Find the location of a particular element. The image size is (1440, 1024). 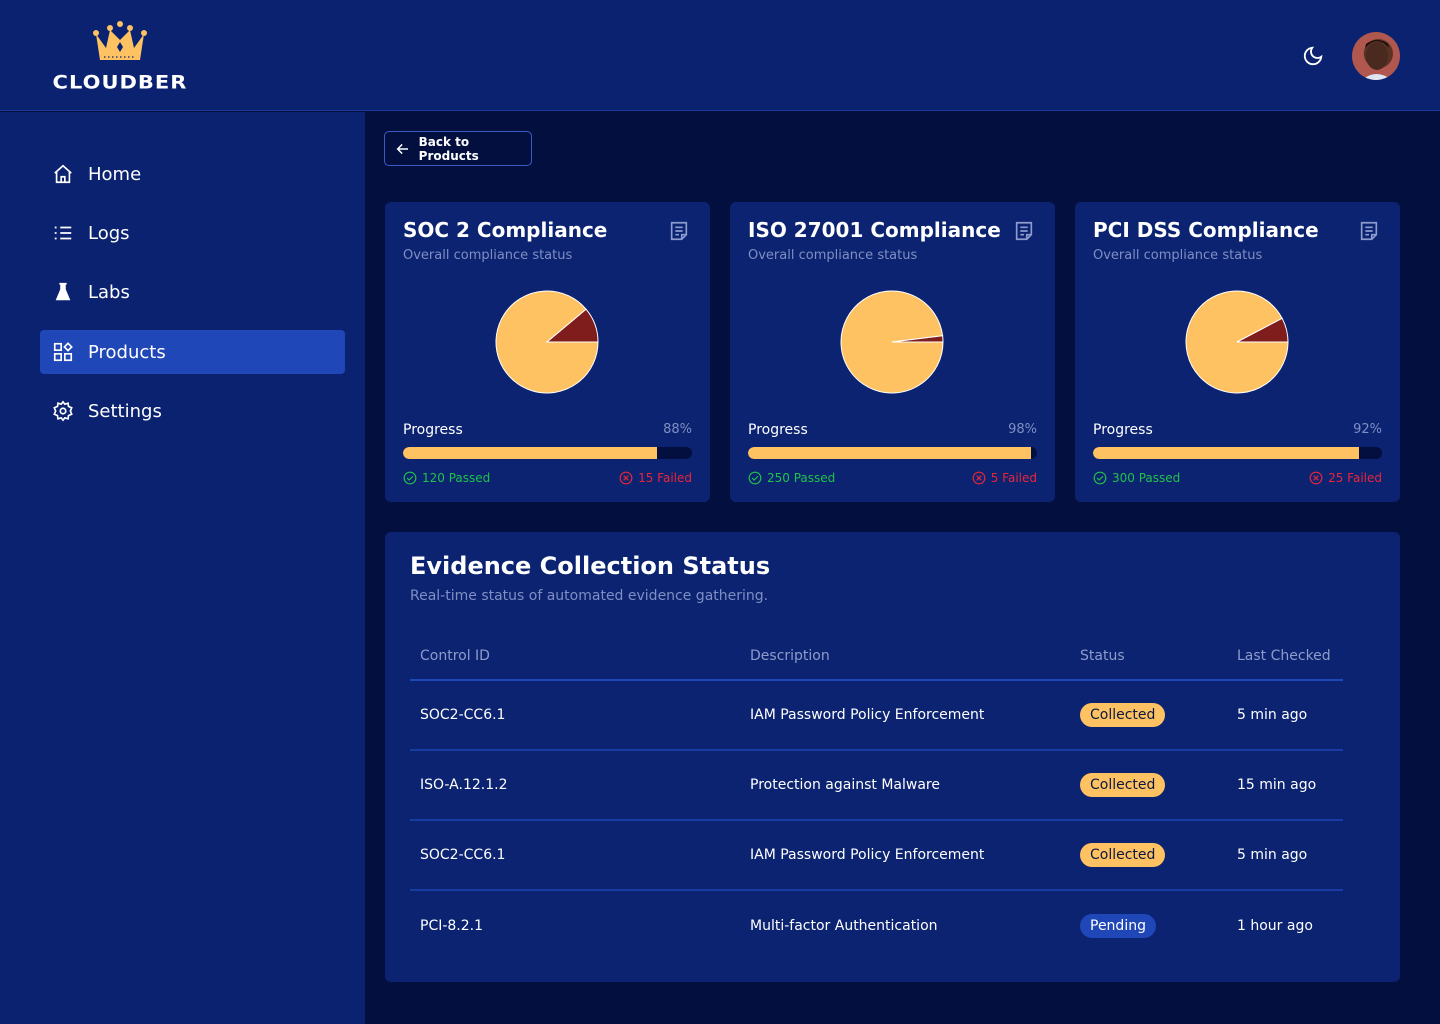

control-id: ISO-A.12.1.2 is located at coordinates (575, 785).